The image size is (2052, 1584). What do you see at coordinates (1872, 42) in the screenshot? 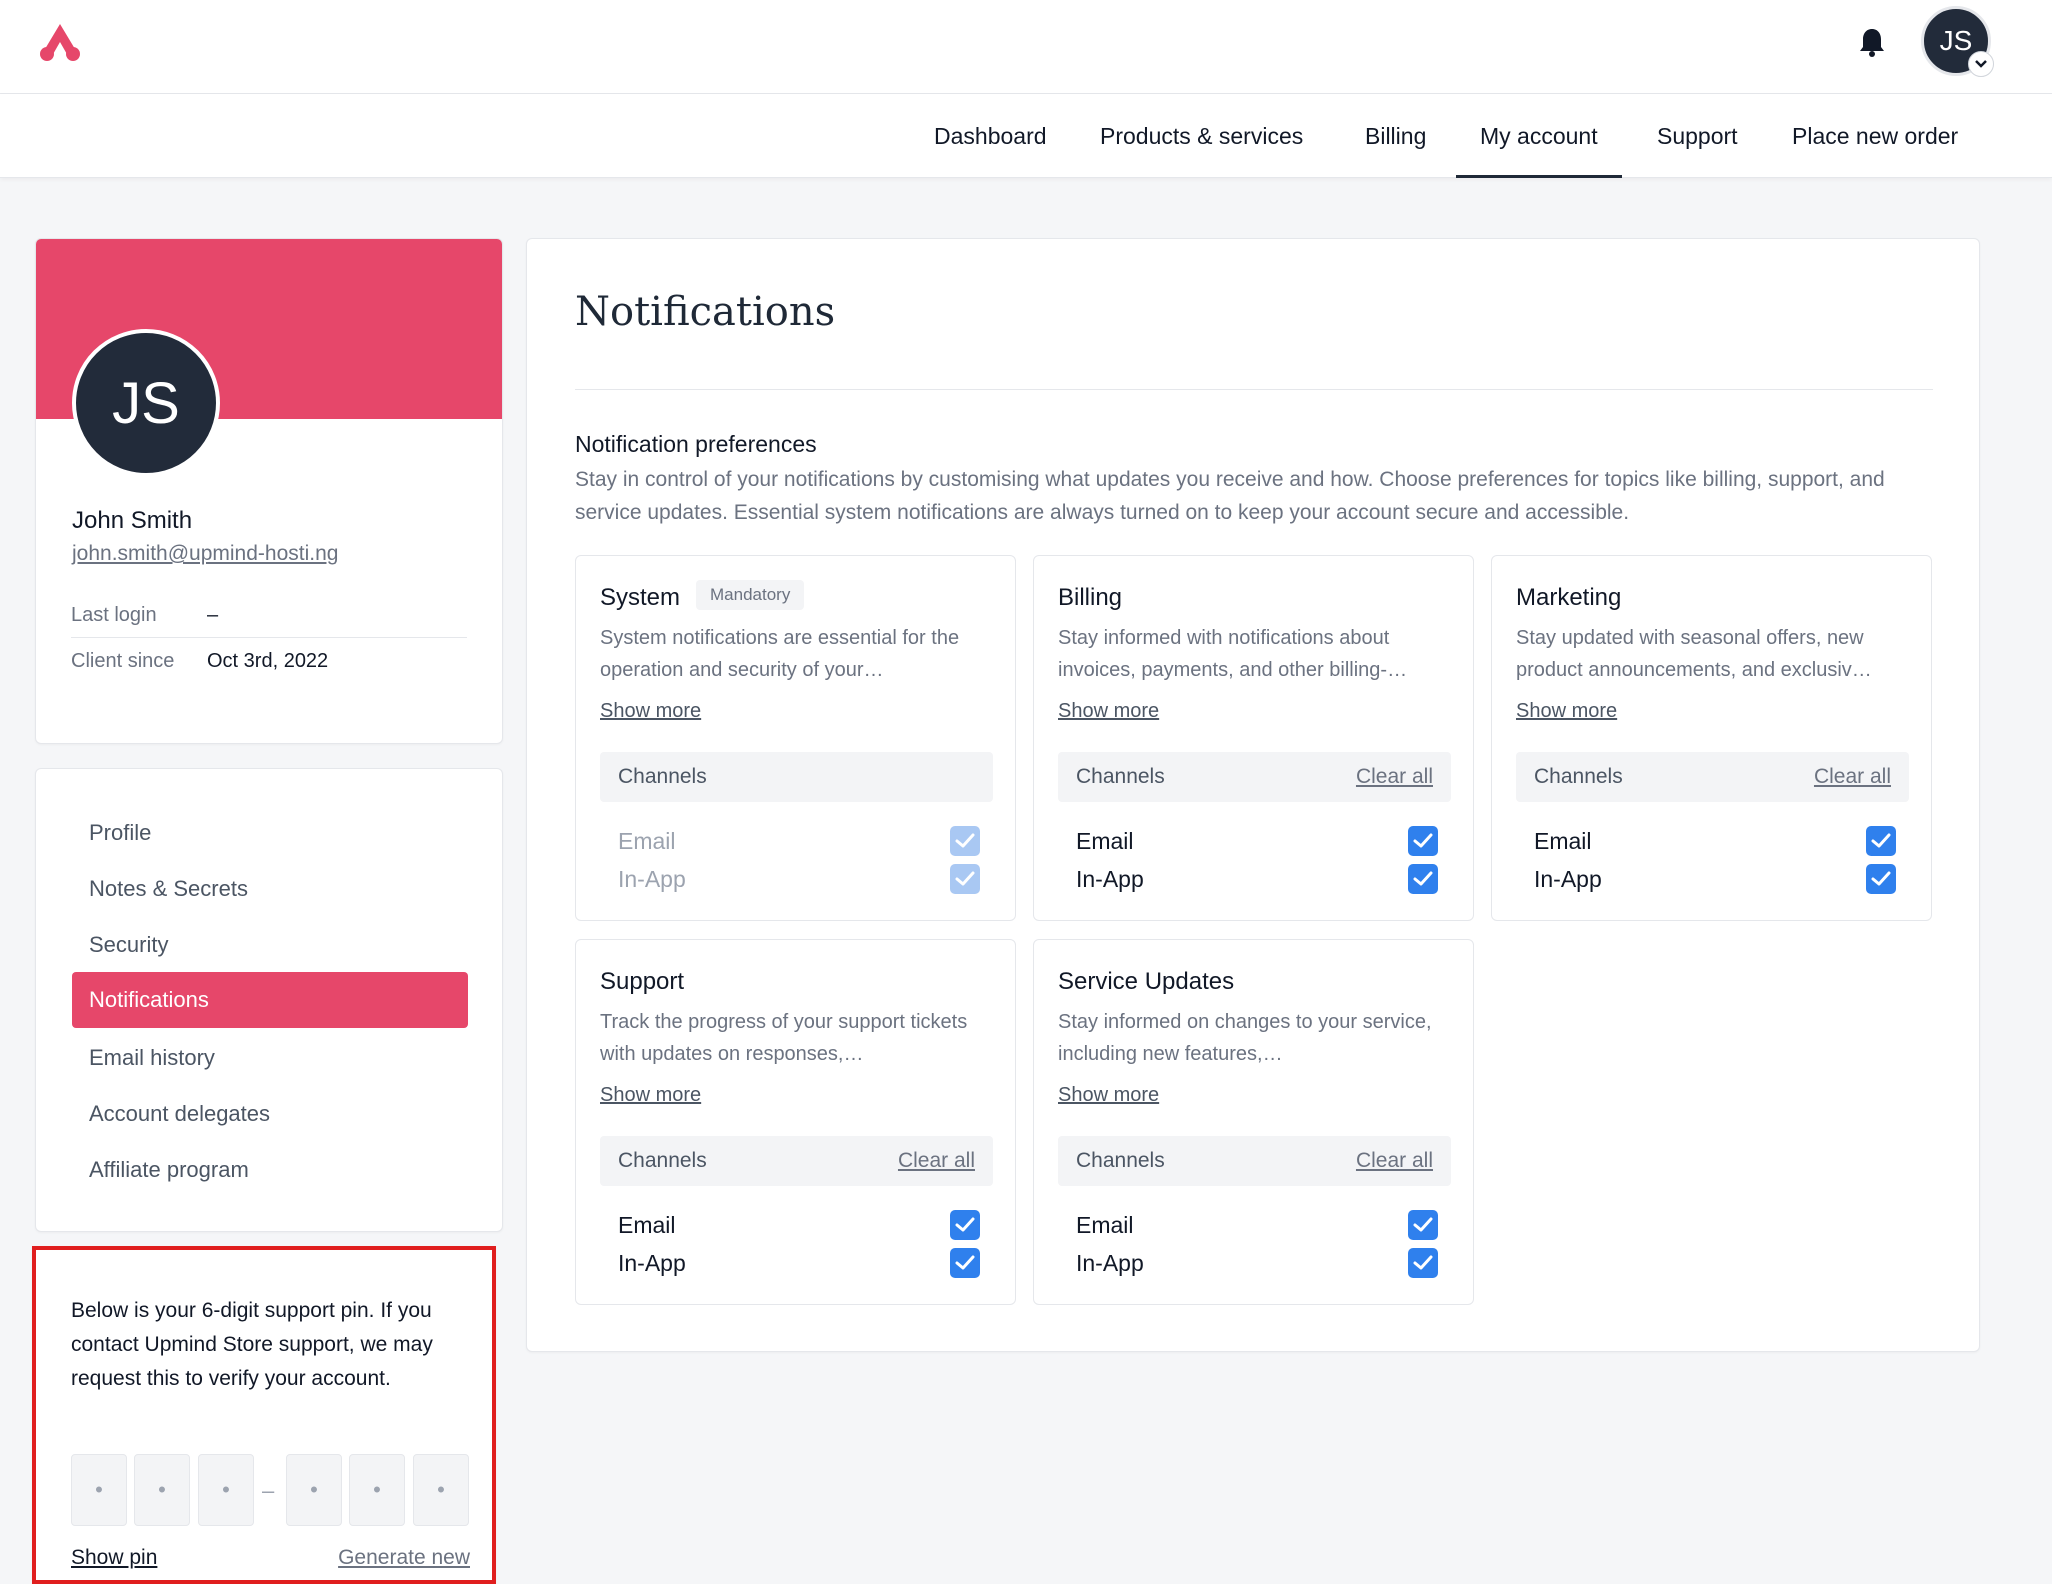
I see `bell-icon` at bounding box center [1872, 42].